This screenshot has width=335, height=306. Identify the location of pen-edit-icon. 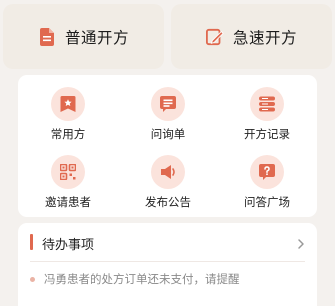
(214, 37).